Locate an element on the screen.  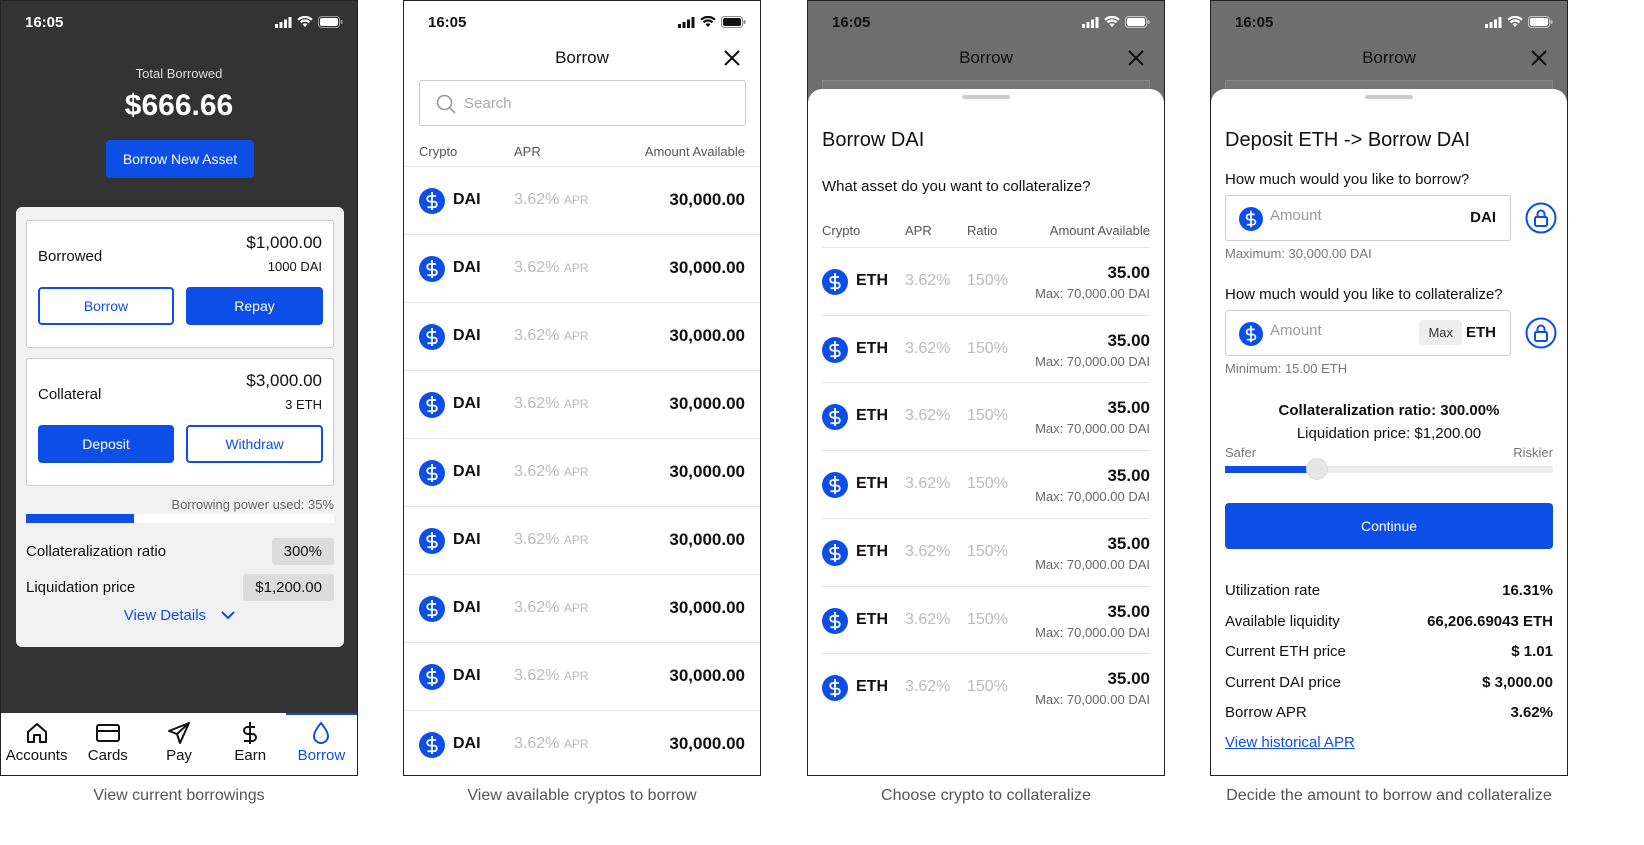
stat-value: $ 1.01 is located at coordinates (1532, 651).